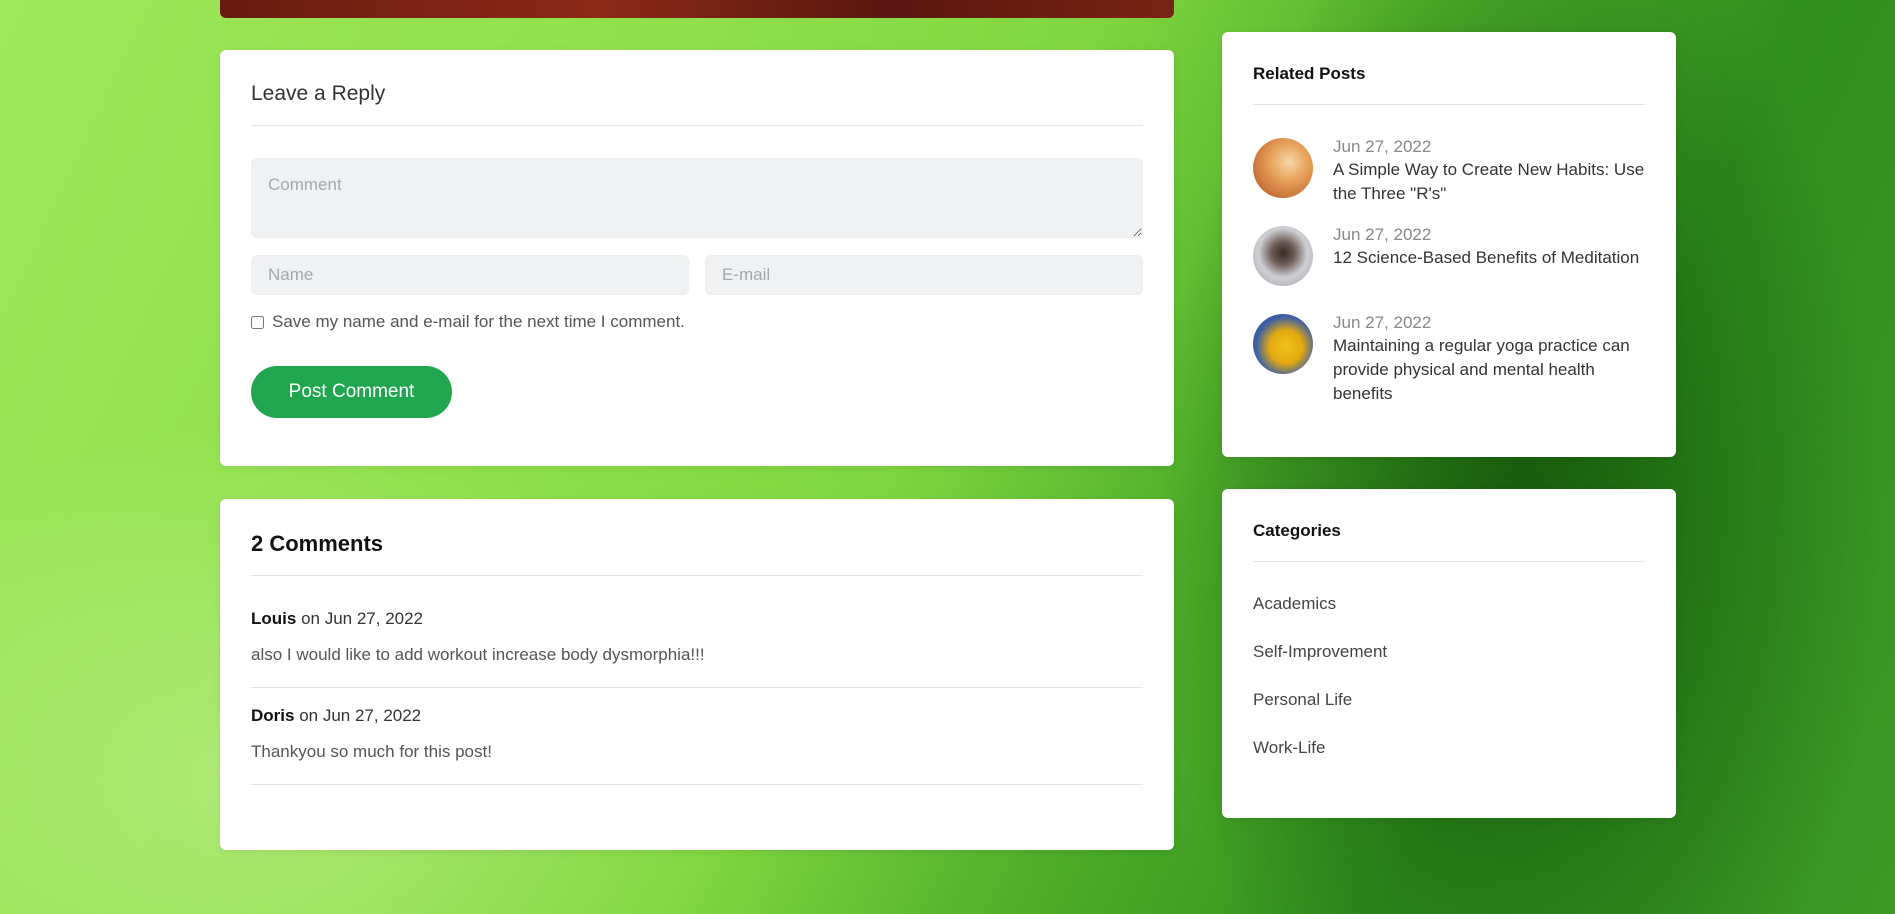  What do you see at coordinates (697, 198) in the screenshot?
I see `comment-textarea` at bounding box center [697, 198].